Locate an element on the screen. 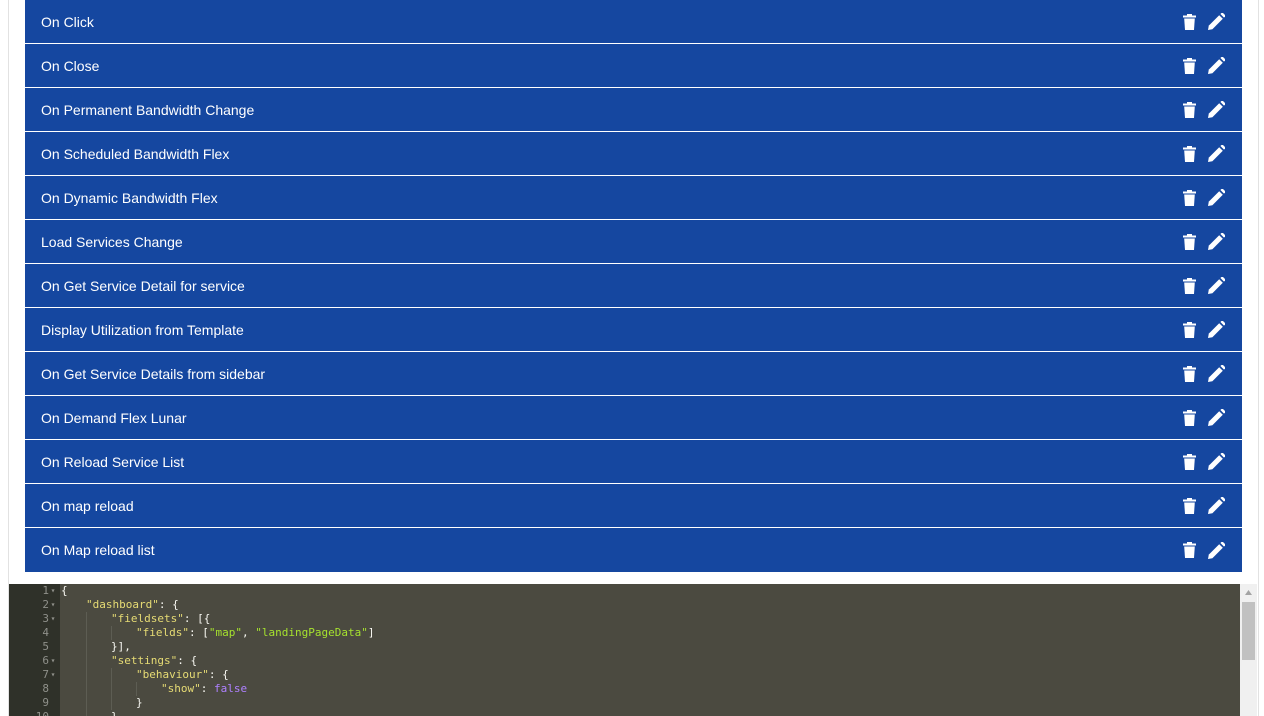 This screenshot has height=716, width=1264. code-line: "settings": { is located at coordinates (650, 661).